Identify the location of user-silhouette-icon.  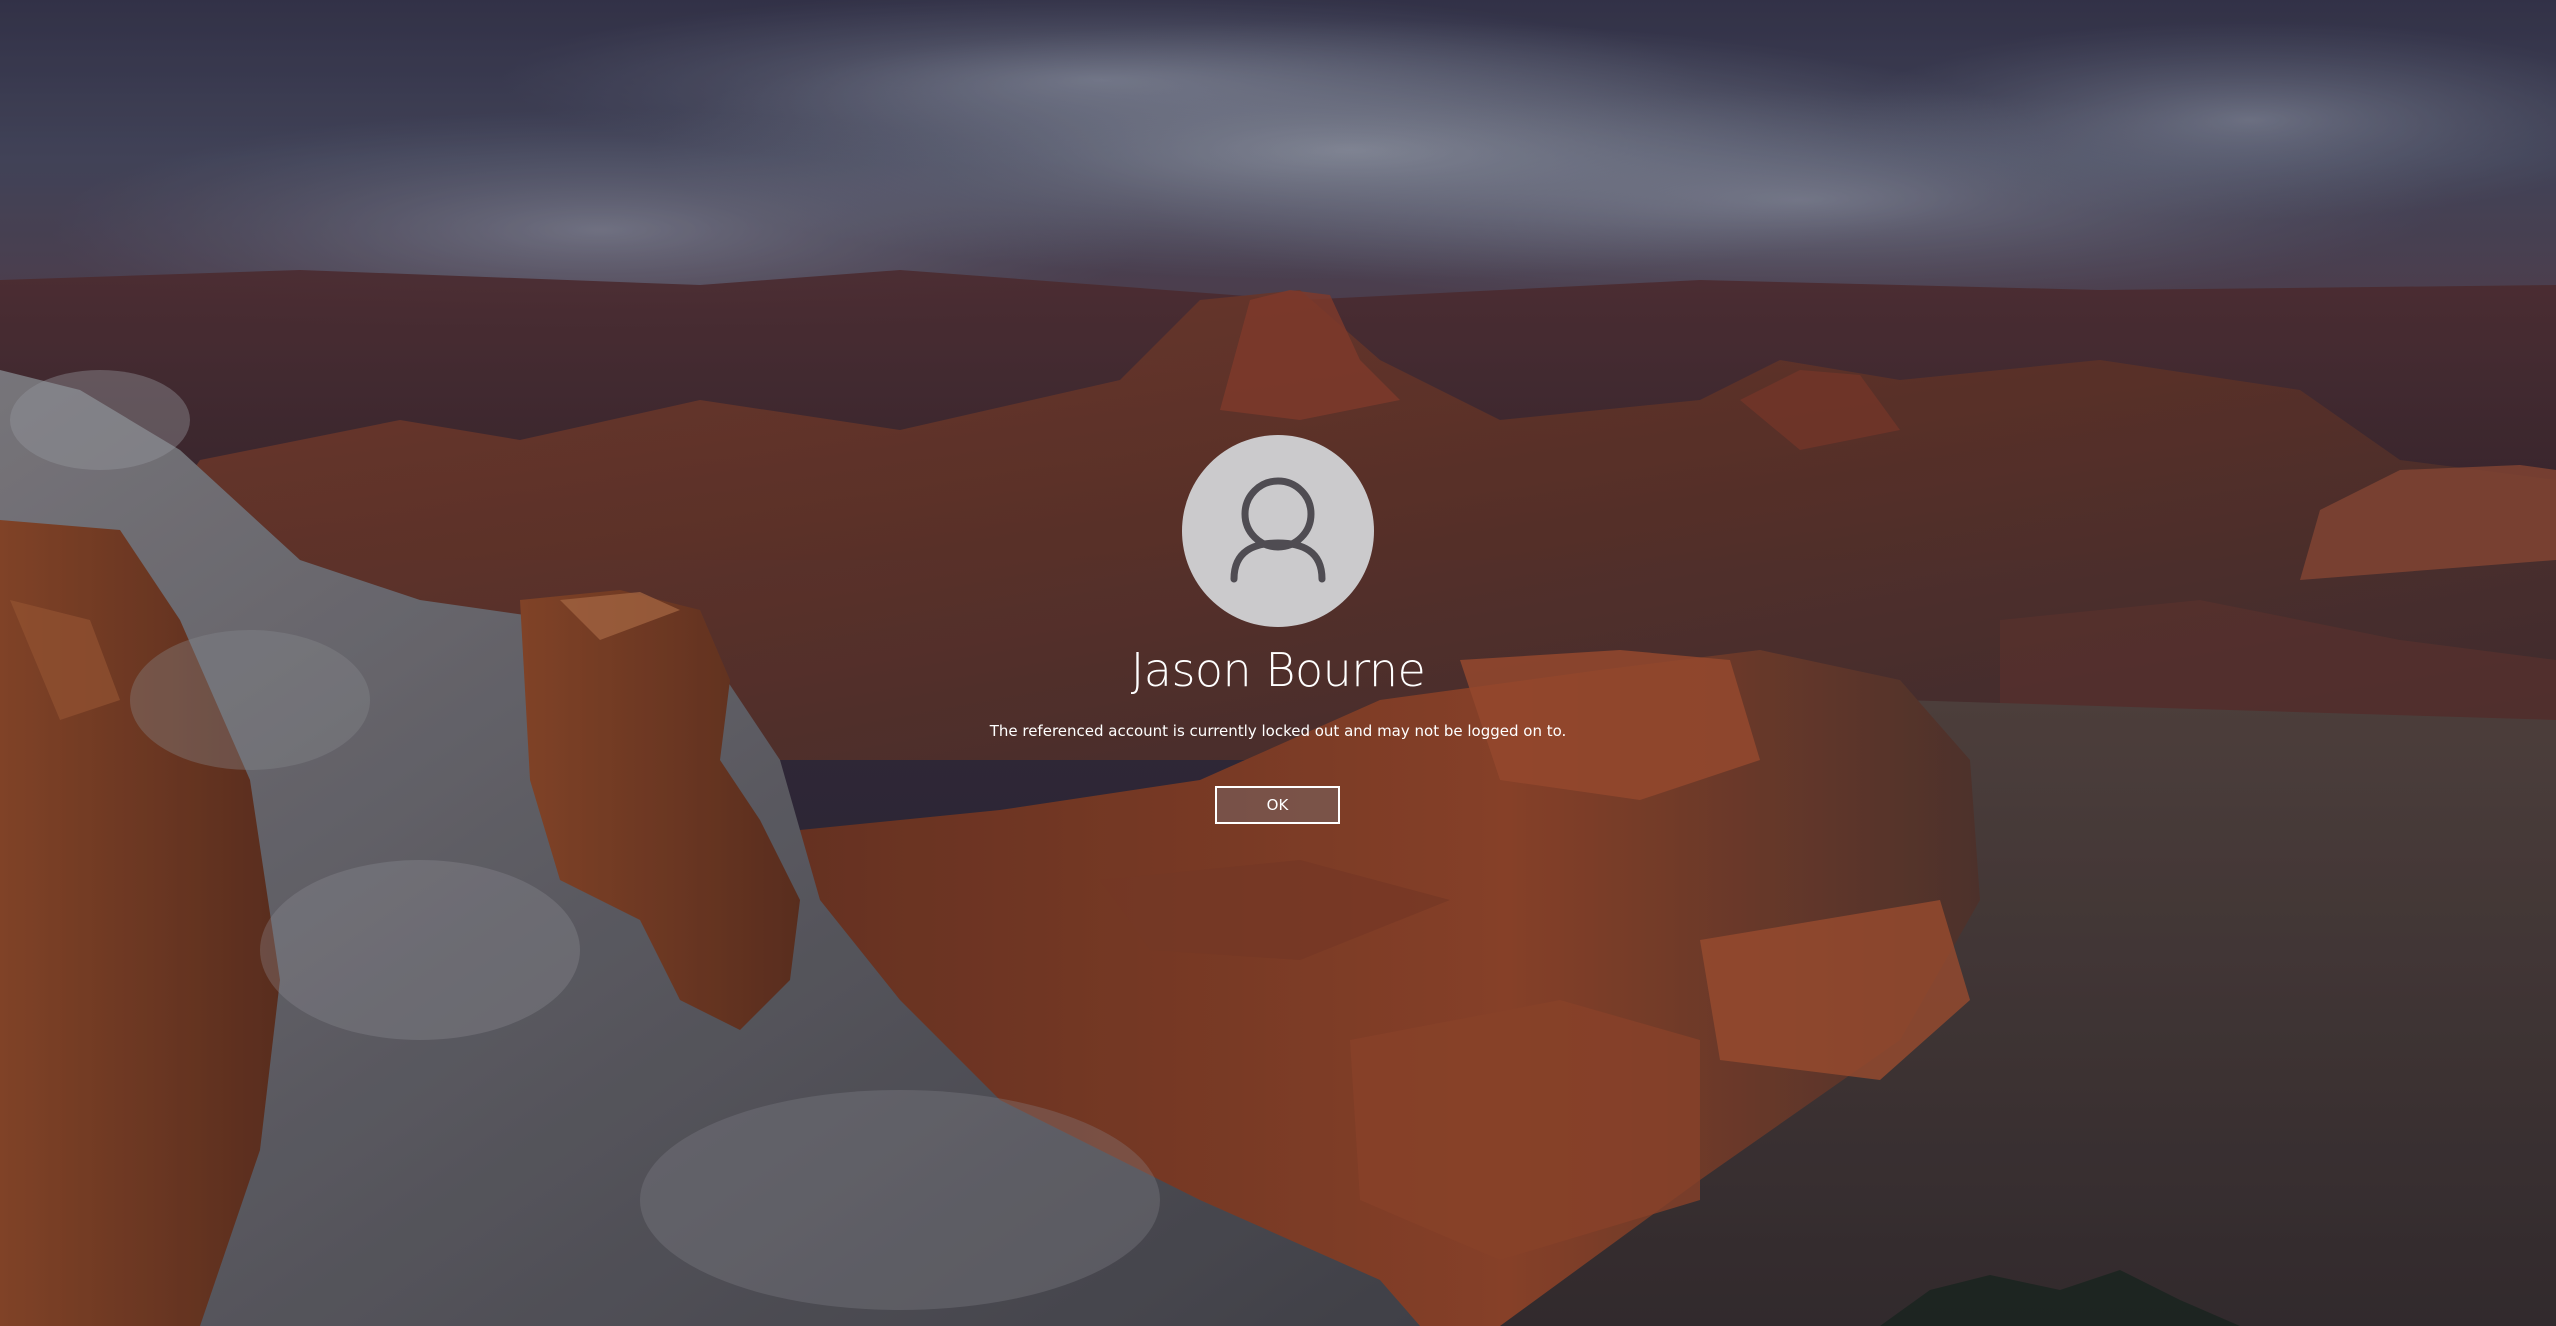
(1278, 530).